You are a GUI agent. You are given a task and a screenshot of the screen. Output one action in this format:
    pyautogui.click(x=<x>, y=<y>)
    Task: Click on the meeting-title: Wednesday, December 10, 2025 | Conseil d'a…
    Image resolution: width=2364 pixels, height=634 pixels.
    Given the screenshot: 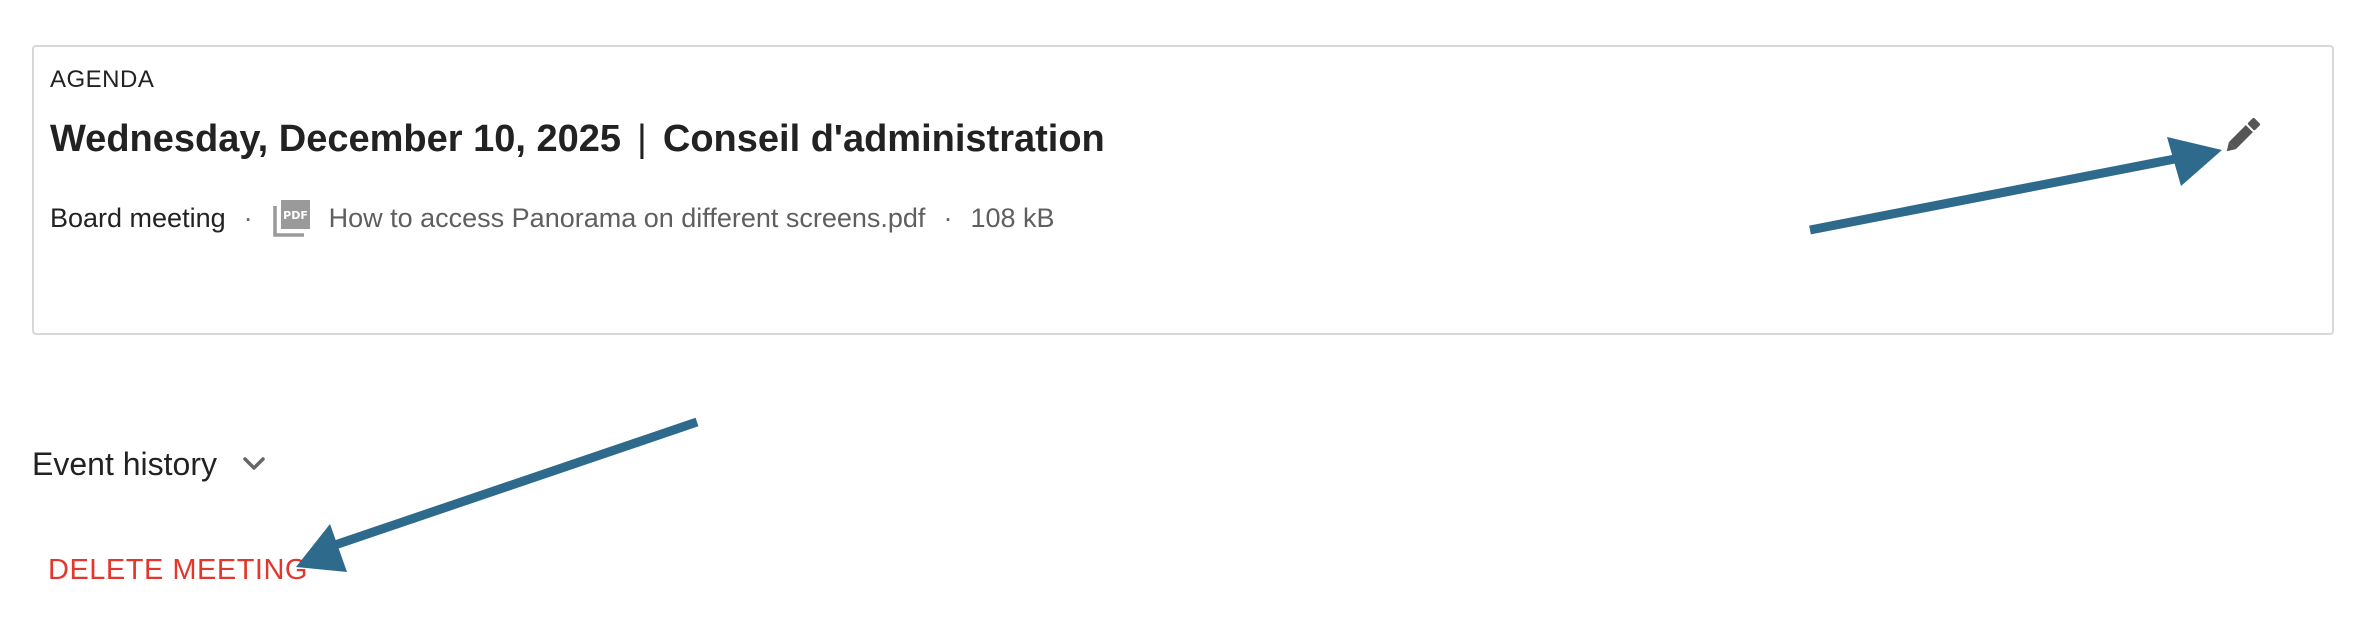 What is the action you would take?
    pyautogui.click(x=577, y=139)
    